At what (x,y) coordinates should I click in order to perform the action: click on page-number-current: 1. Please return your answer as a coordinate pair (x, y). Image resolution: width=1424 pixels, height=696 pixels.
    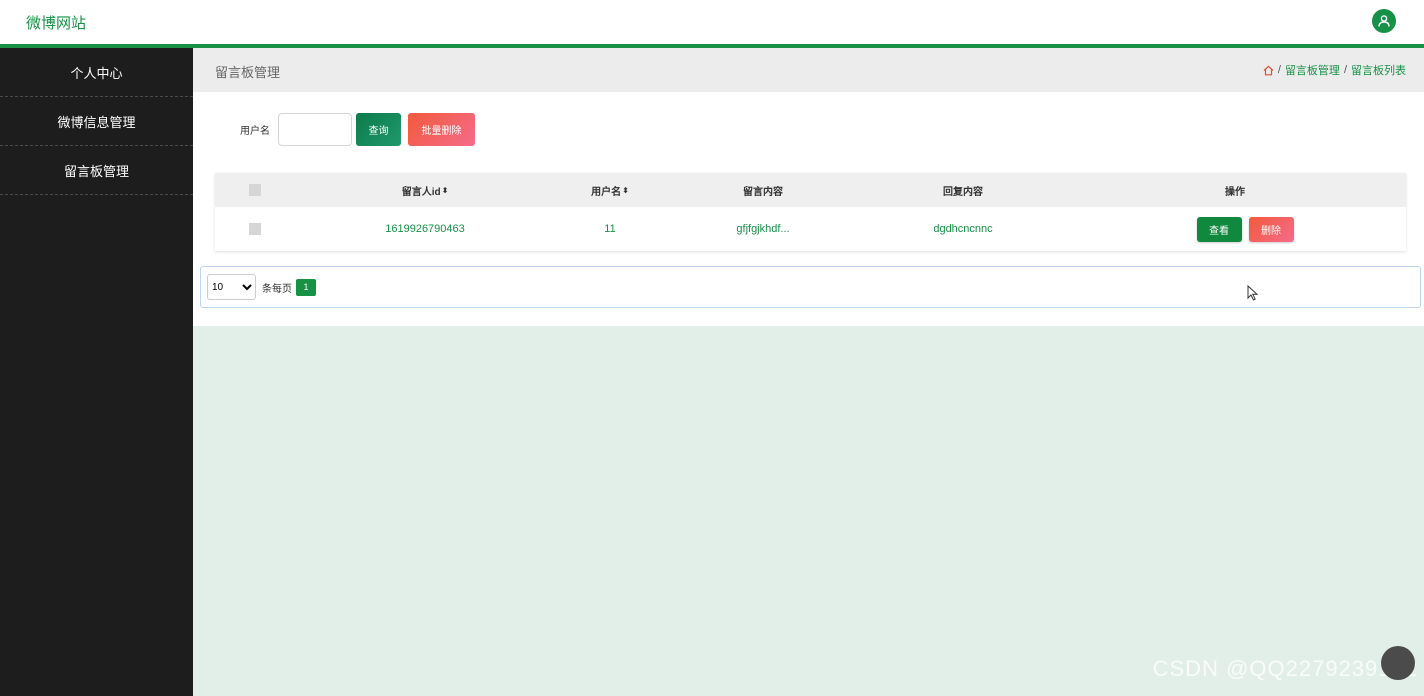
    Looking at the image, I should click on (306, 287).